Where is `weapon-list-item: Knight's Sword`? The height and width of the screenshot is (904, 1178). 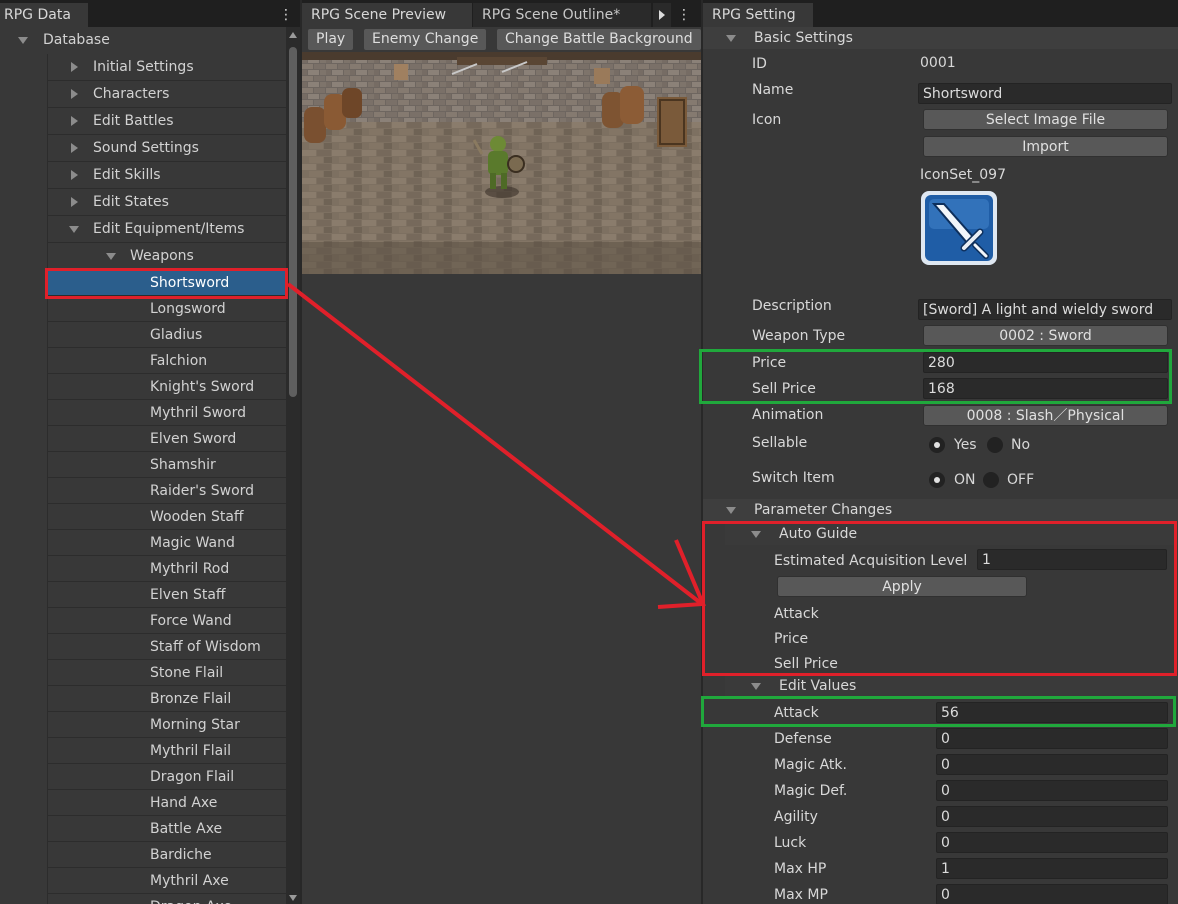
weapon-list-item: Knight's Sword is located at coordinates (166, 387).